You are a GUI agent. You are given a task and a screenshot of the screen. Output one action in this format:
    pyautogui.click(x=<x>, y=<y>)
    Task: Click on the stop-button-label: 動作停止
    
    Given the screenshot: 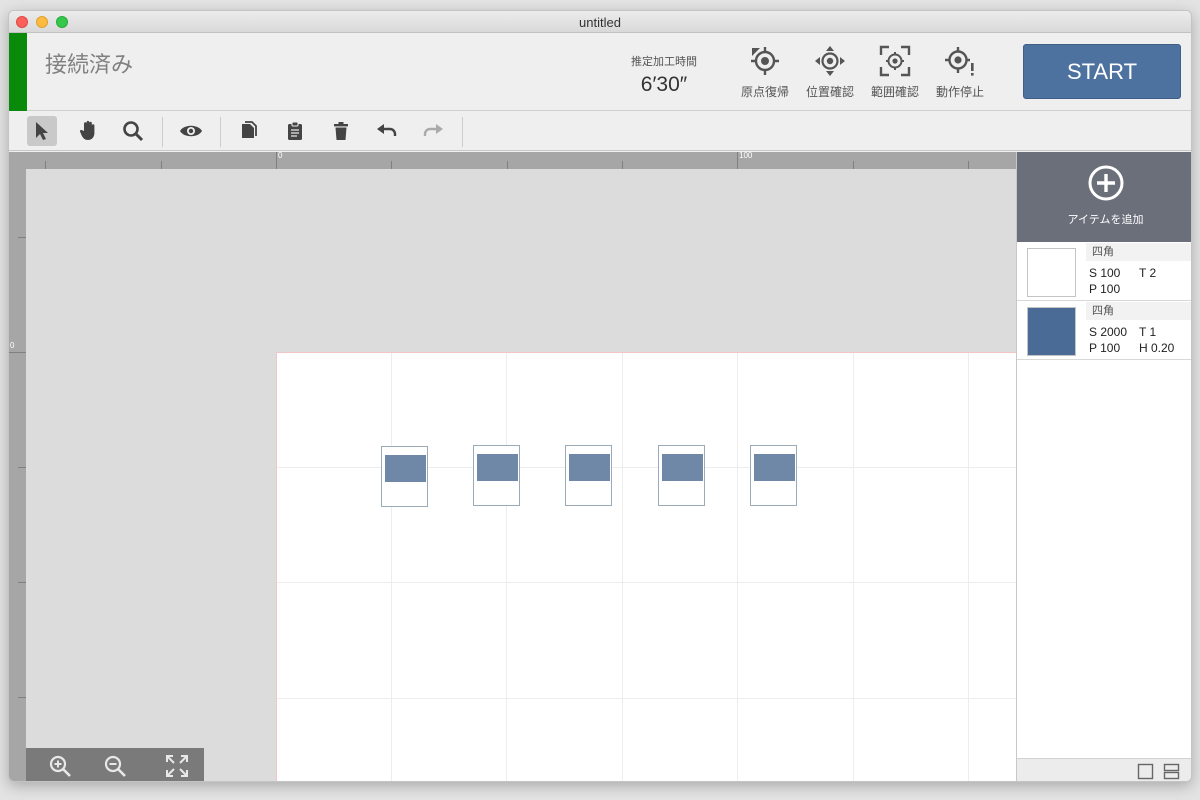 What is the action you would take?
    pyautogui.click(x=959, y=92)
    